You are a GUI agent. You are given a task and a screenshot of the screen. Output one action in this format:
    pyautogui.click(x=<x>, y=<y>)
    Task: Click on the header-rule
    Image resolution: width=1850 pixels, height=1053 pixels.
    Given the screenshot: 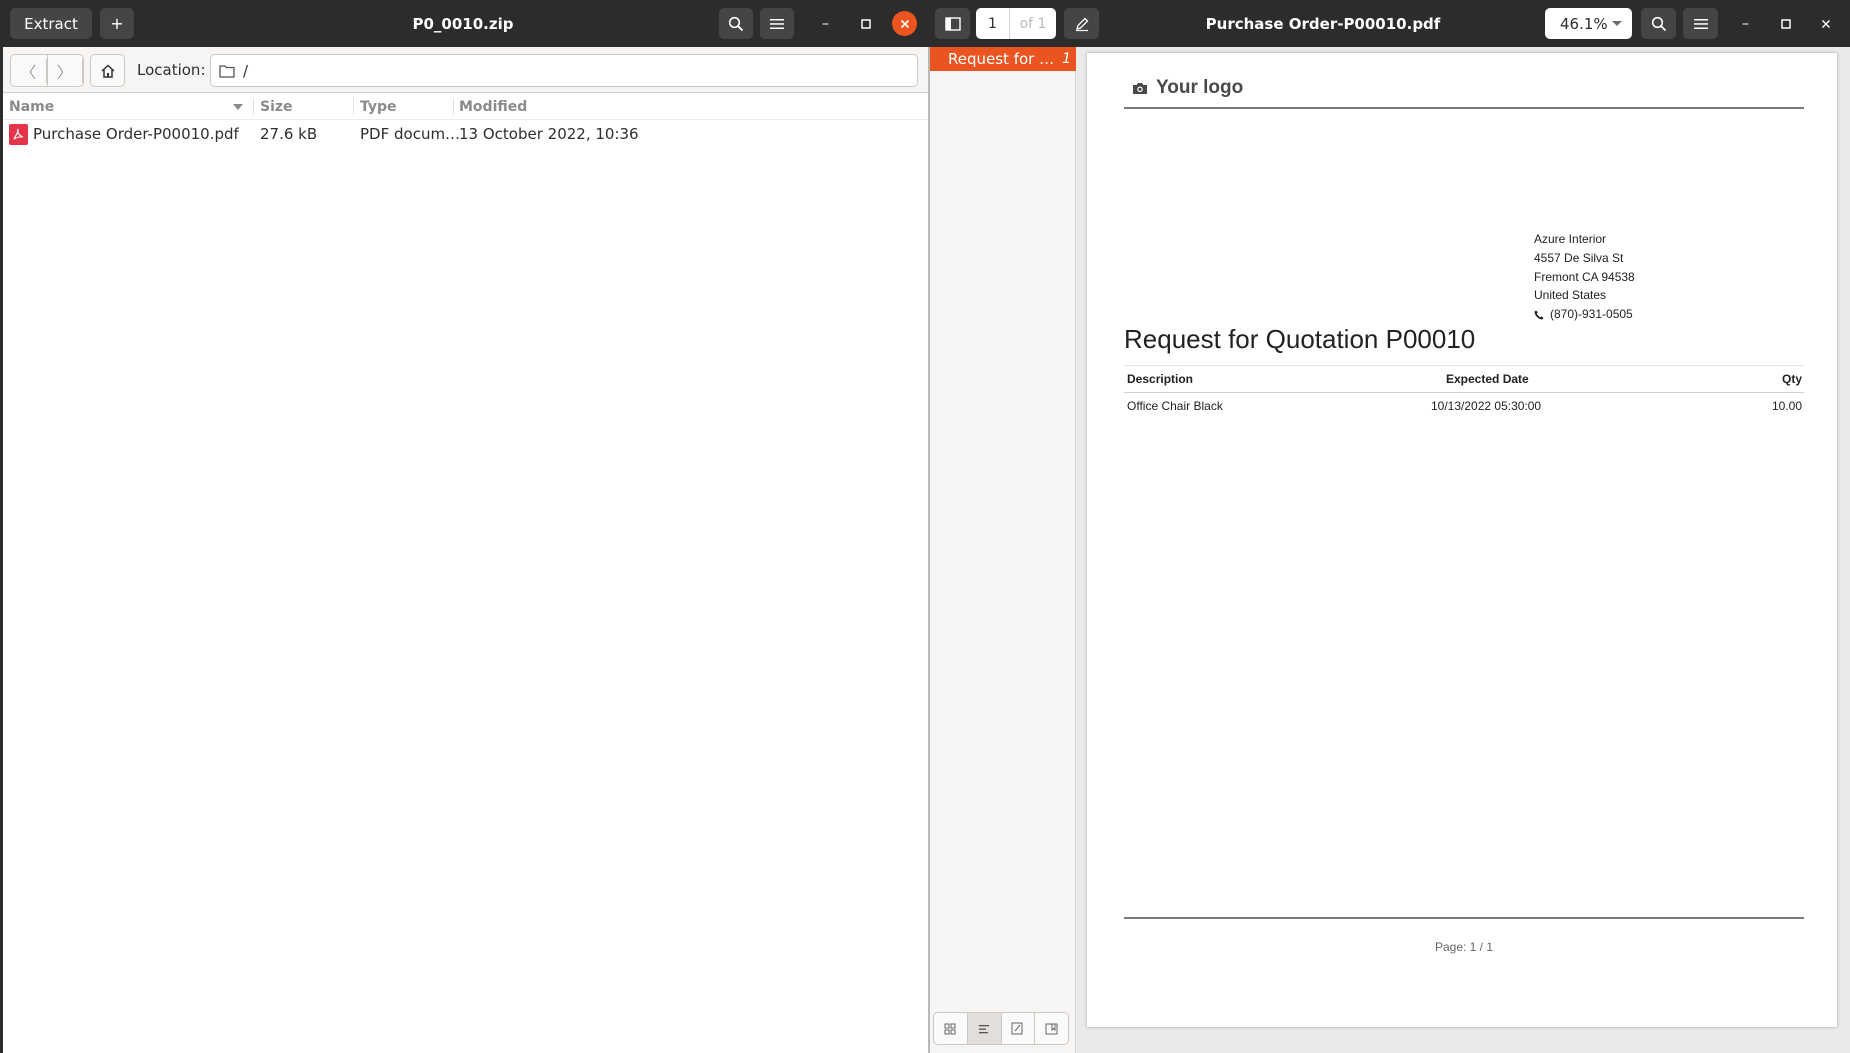 What is the action you would take?
    pyautogui.click(x=1464, y=108)
    